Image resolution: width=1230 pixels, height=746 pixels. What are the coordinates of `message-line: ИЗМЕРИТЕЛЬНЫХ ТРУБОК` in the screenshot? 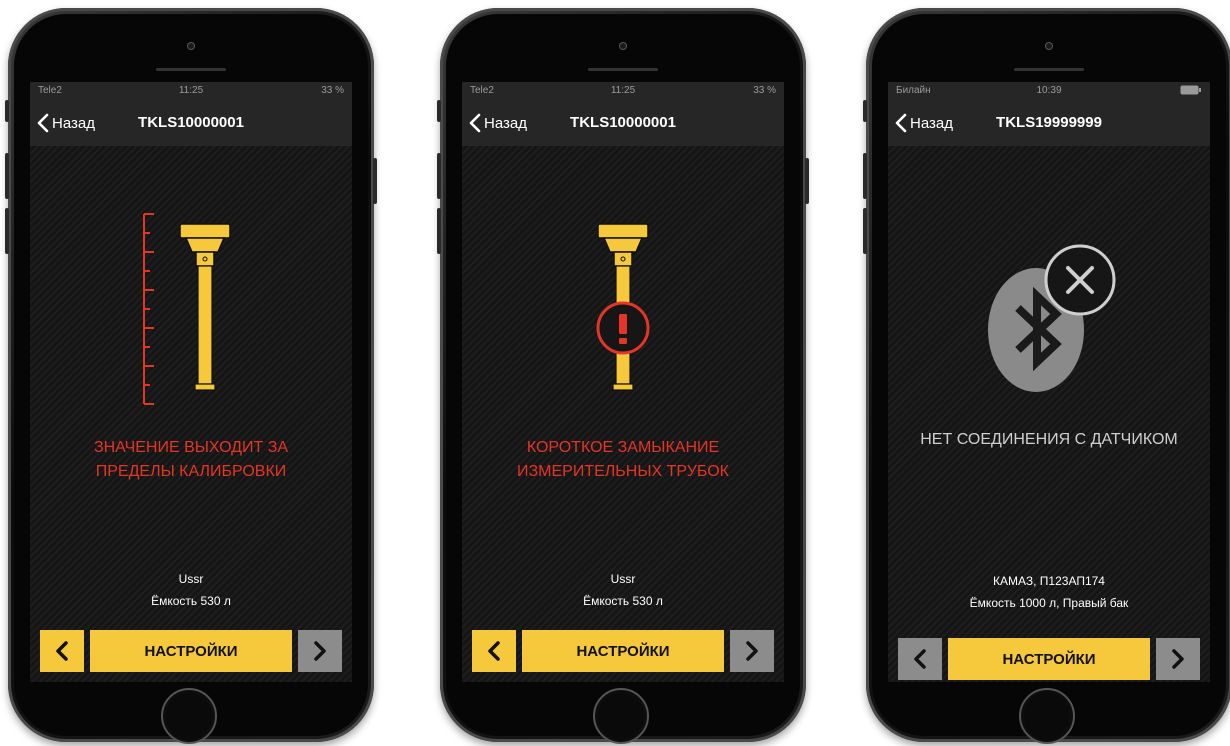 It's located at (623, 471).